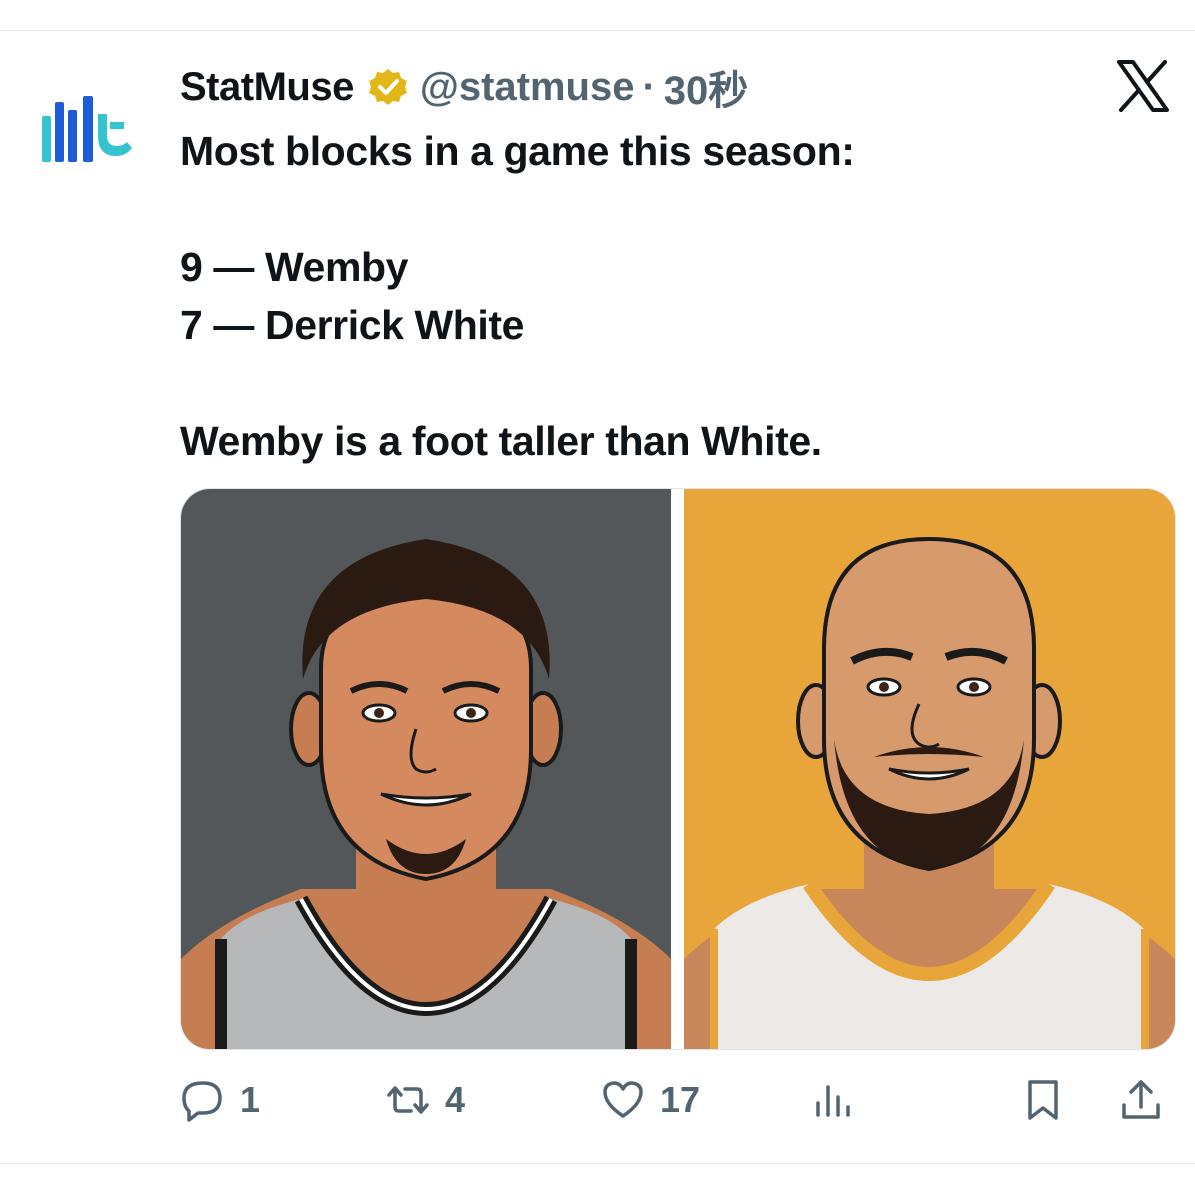  What do you see at coordinates (623, 1099) in the screenshot?
I see `heart-icon` at bounding box center [623, 1099].